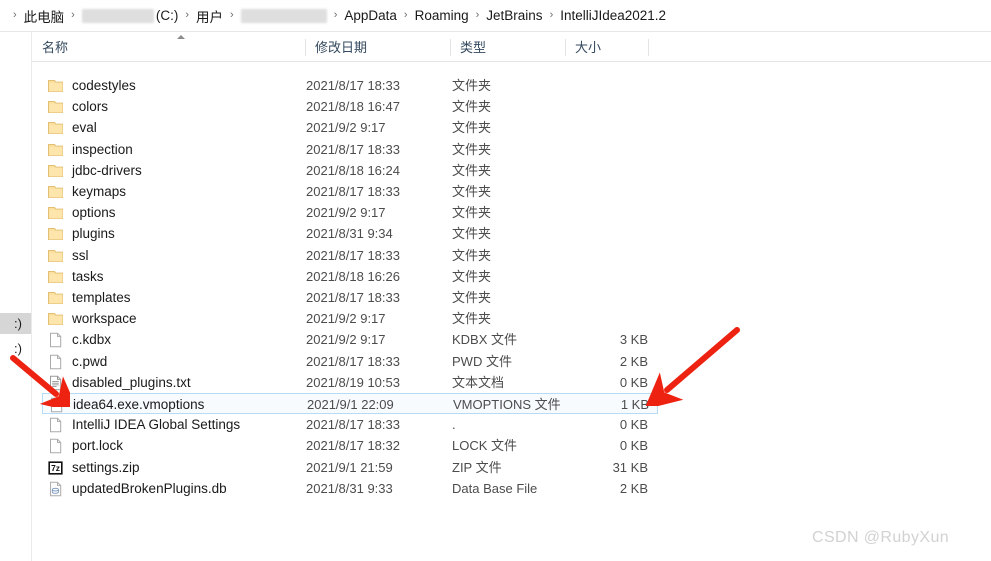 The width and height of the screenshot is (991, 561). What do you see at coordinates (350, 106) in the screenshot?
I see `table-row: colors 2021/8/18 16:47 文件夹` at bounding box center [350, 106].